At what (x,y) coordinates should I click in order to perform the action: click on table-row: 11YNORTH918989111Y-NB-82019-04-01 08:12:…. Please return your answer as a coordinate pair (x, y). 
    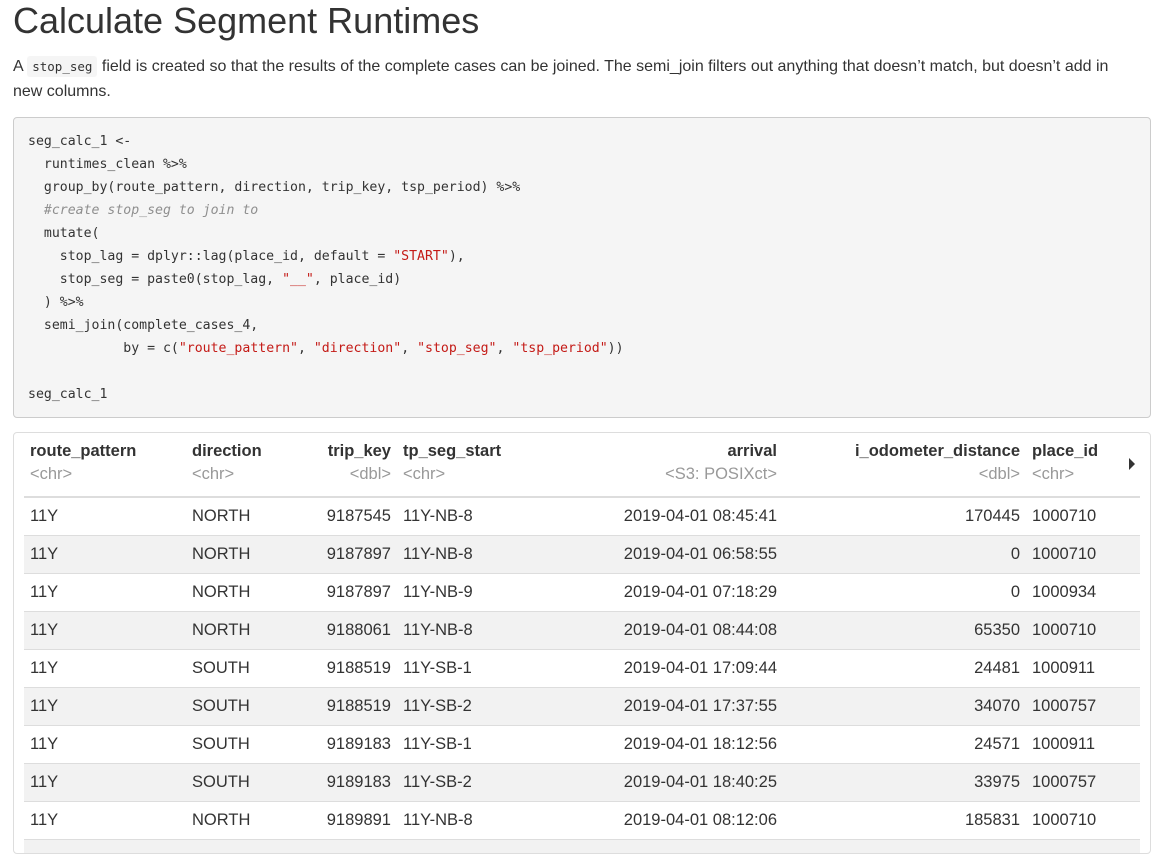
    Looking at the image, I should click on (582, 821).